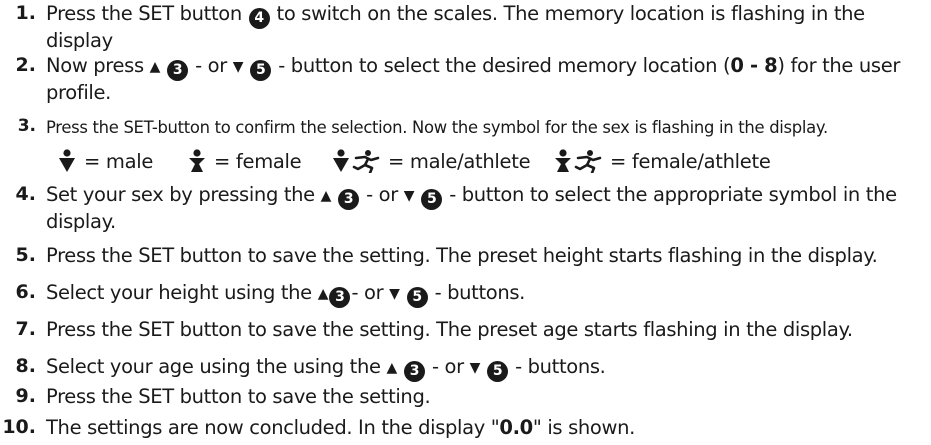  What do you see at coordinates (26, 126) in the screenshot?
I see `step-number: 3.` at bounding box center [26, 126].